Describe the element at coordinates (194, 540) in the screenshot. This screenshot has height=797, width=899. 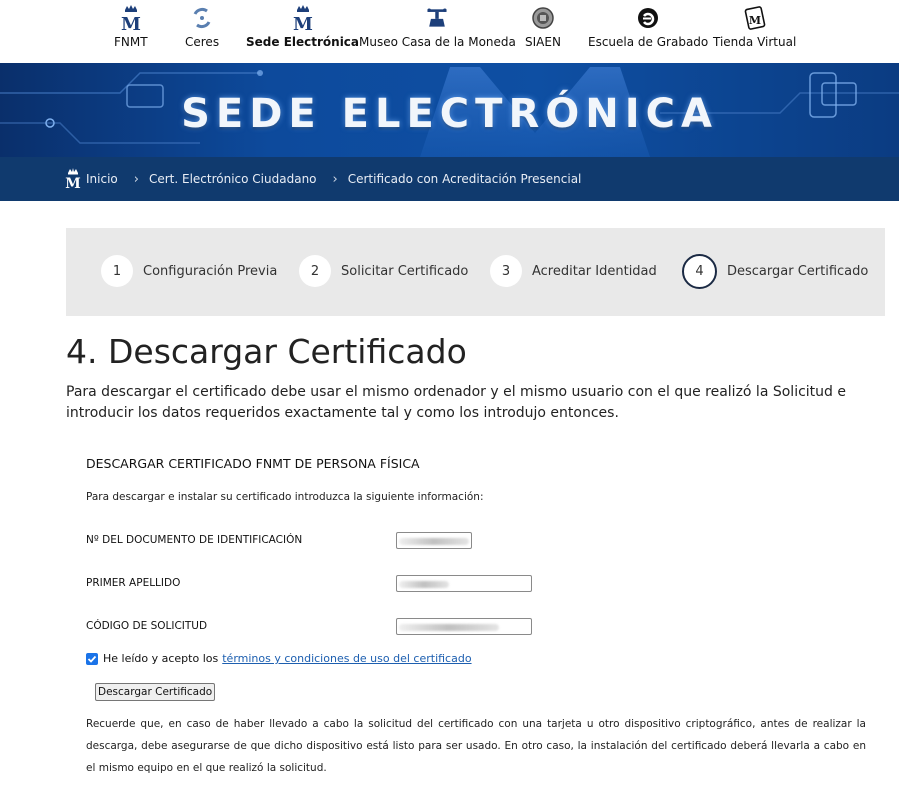
I see `document-id-label: Nº DEL DOCUMENTO DE IDENTIFICACIÓN` at that location.